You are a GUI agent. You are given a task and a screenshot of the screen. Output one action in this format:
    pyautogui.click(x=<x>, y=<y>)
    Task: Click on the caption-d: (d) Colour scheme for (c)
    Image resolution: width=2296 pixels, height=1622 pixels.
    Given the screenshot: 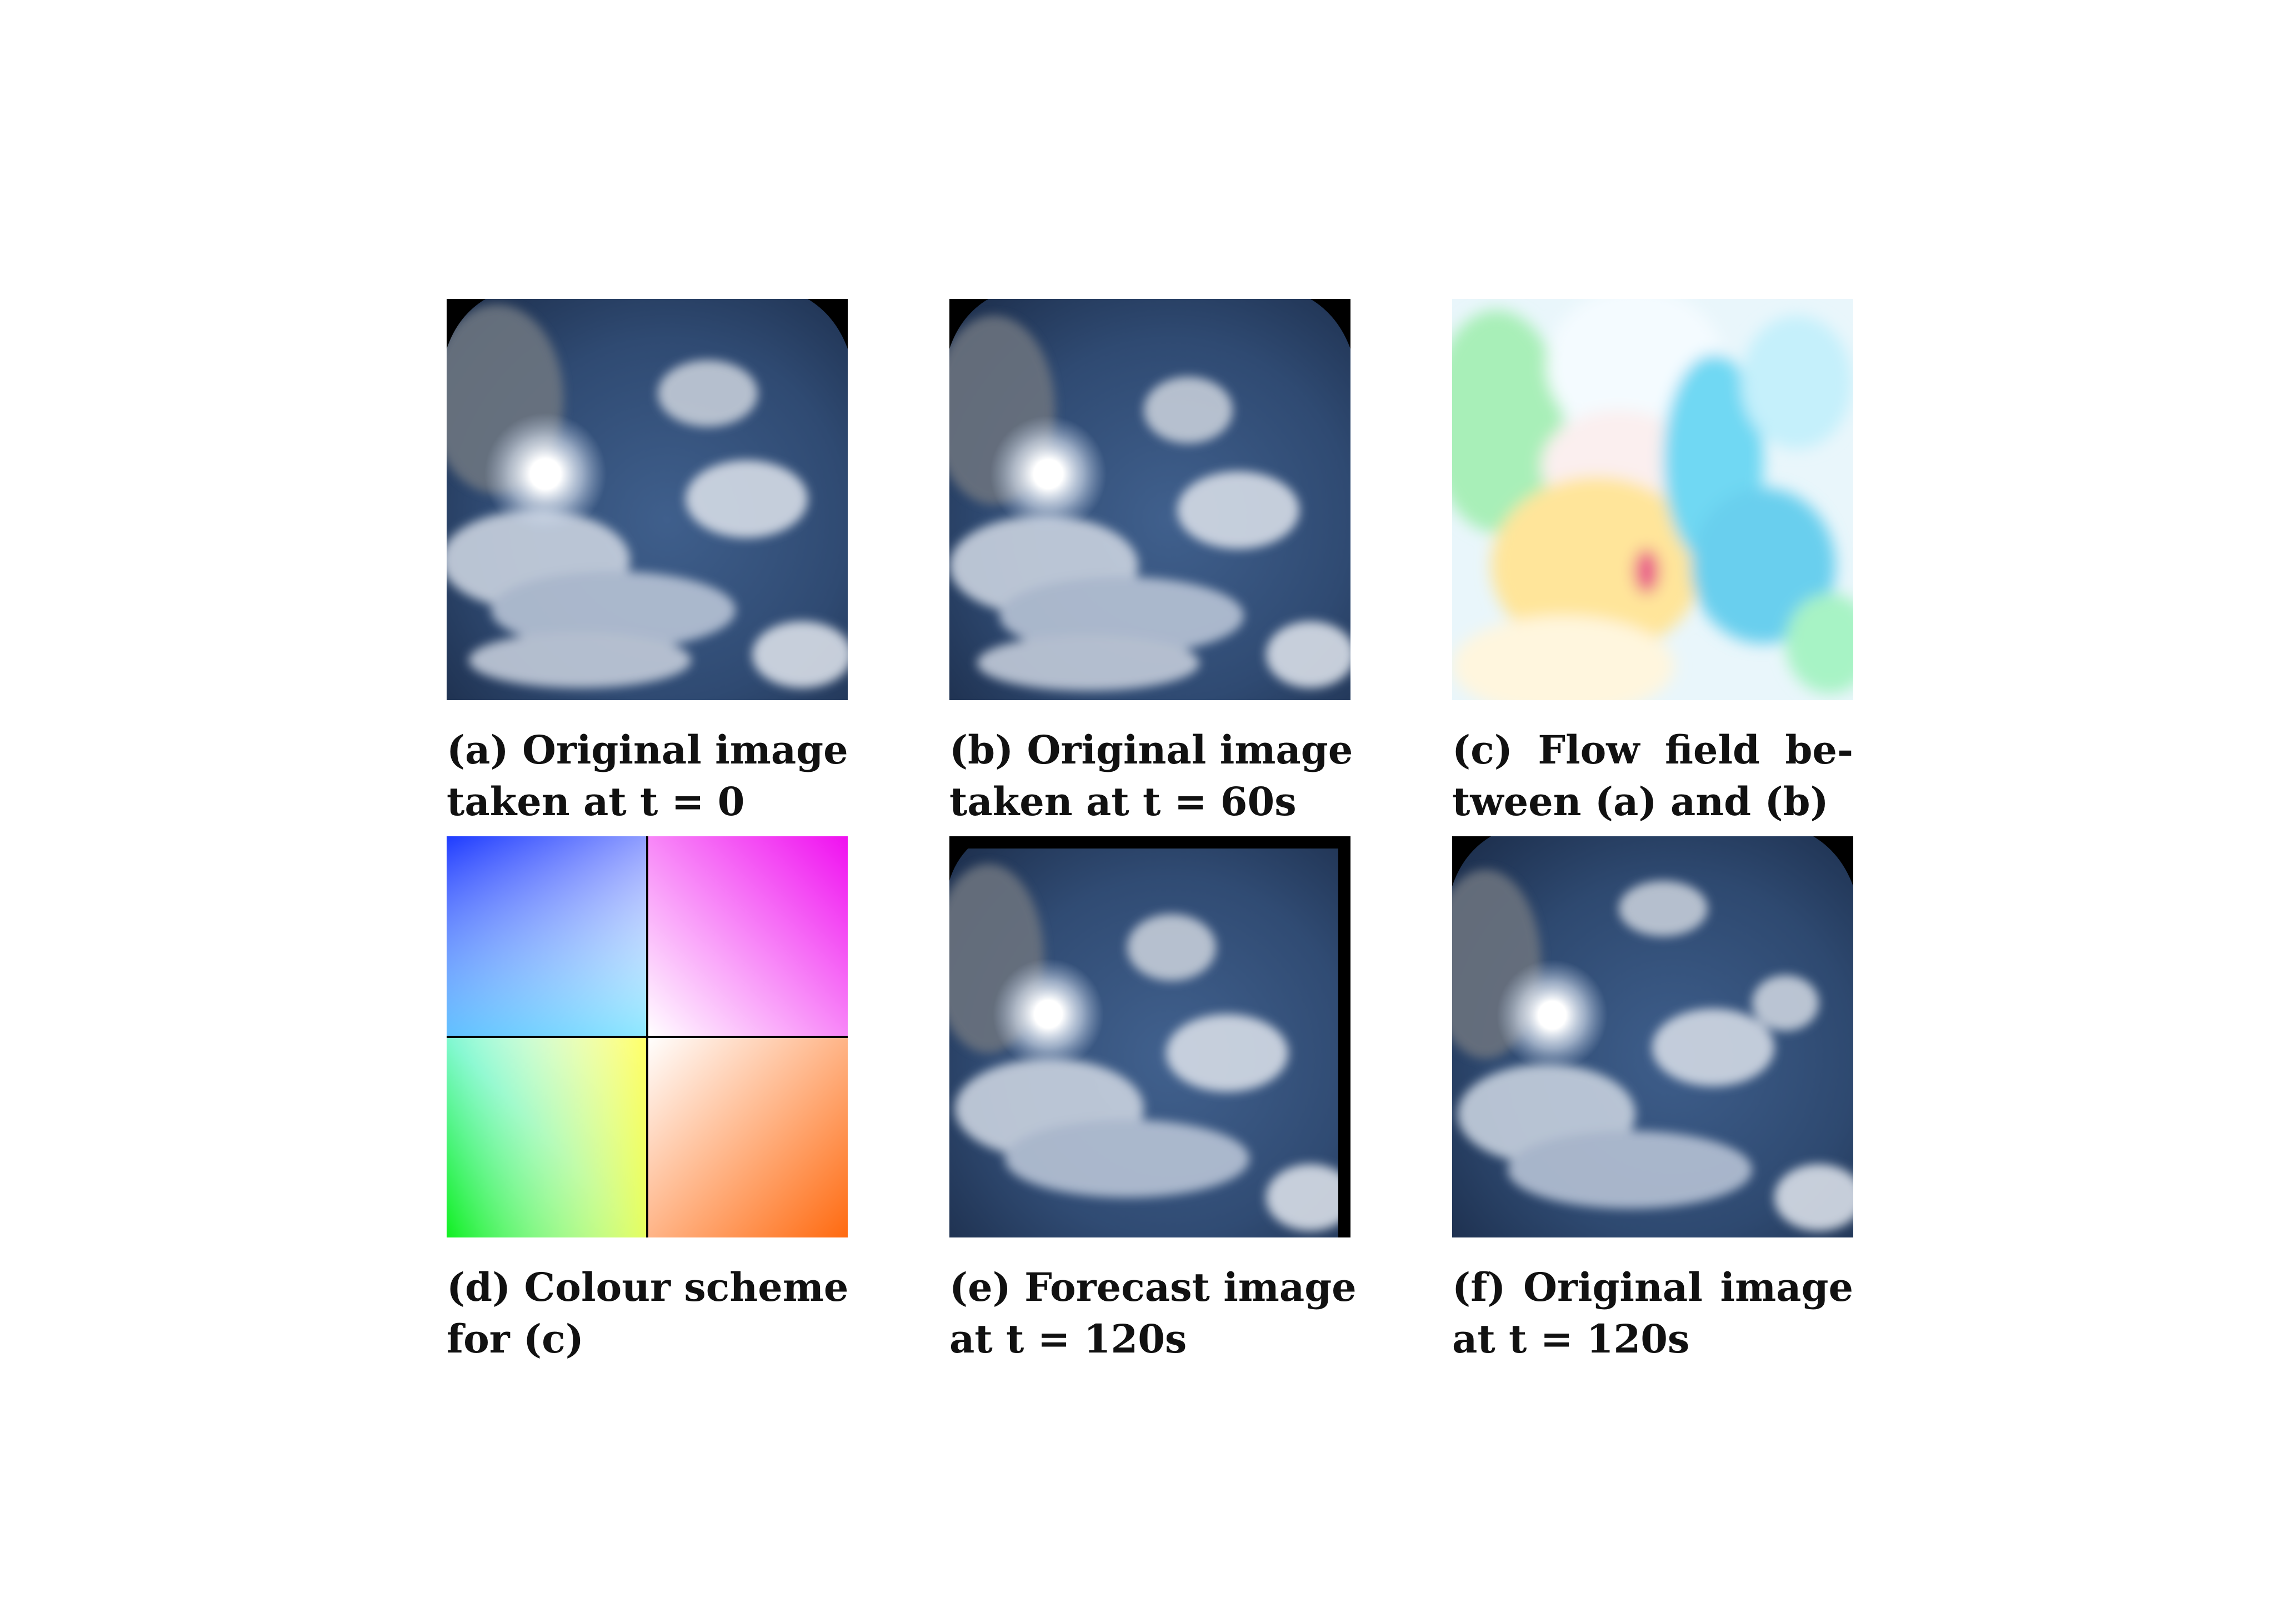 What is the action you would take?
    pyautogui.click(x=647, y=1313)
    